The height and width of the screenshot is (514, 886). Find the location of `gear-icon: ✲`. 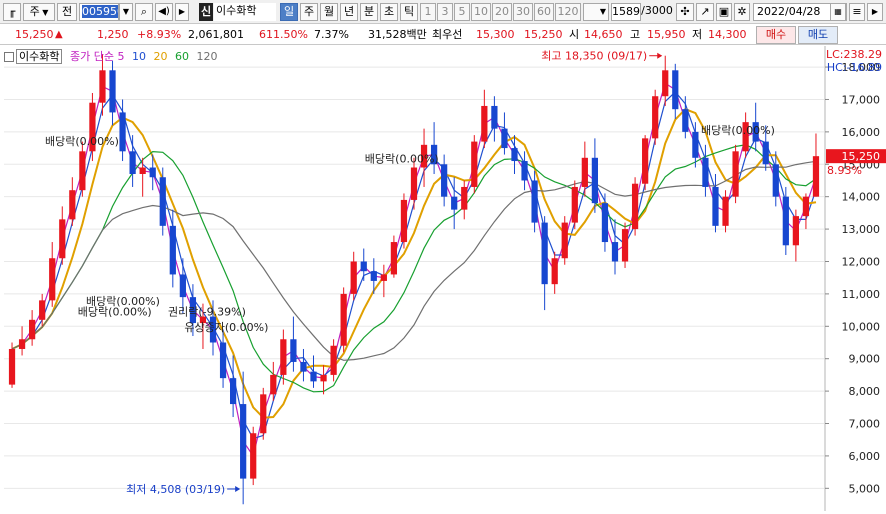

gear-icon: ✲ is located at coordinates (742, 12).